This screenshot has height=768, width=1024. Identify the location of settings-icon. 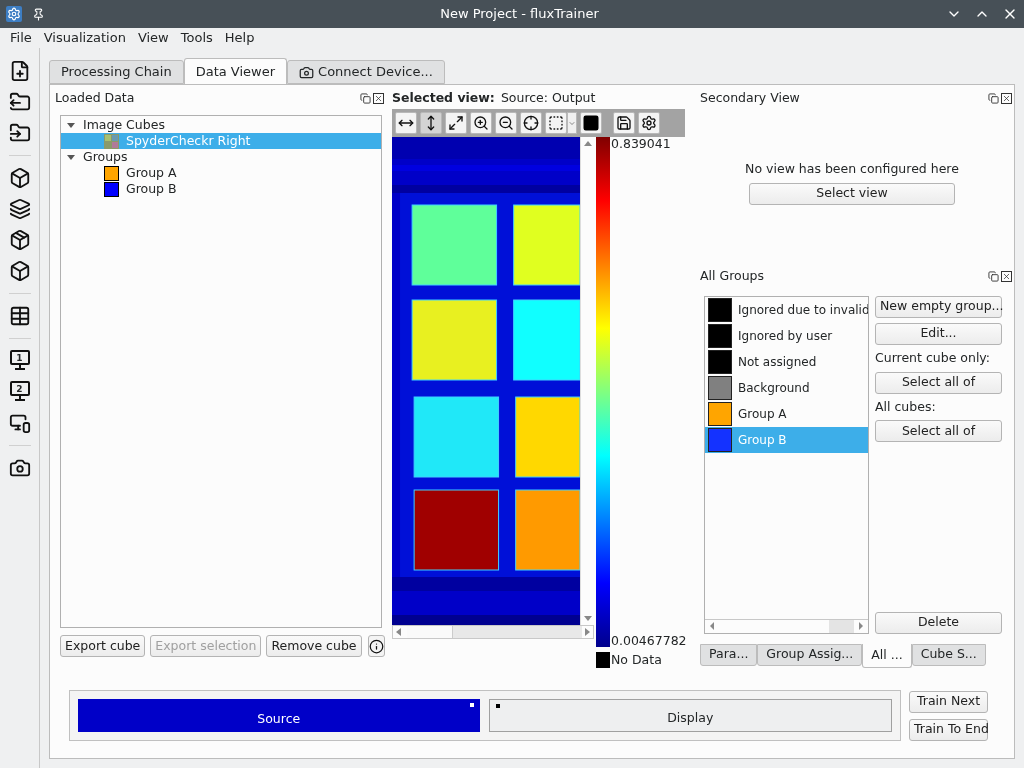
(649, 123).